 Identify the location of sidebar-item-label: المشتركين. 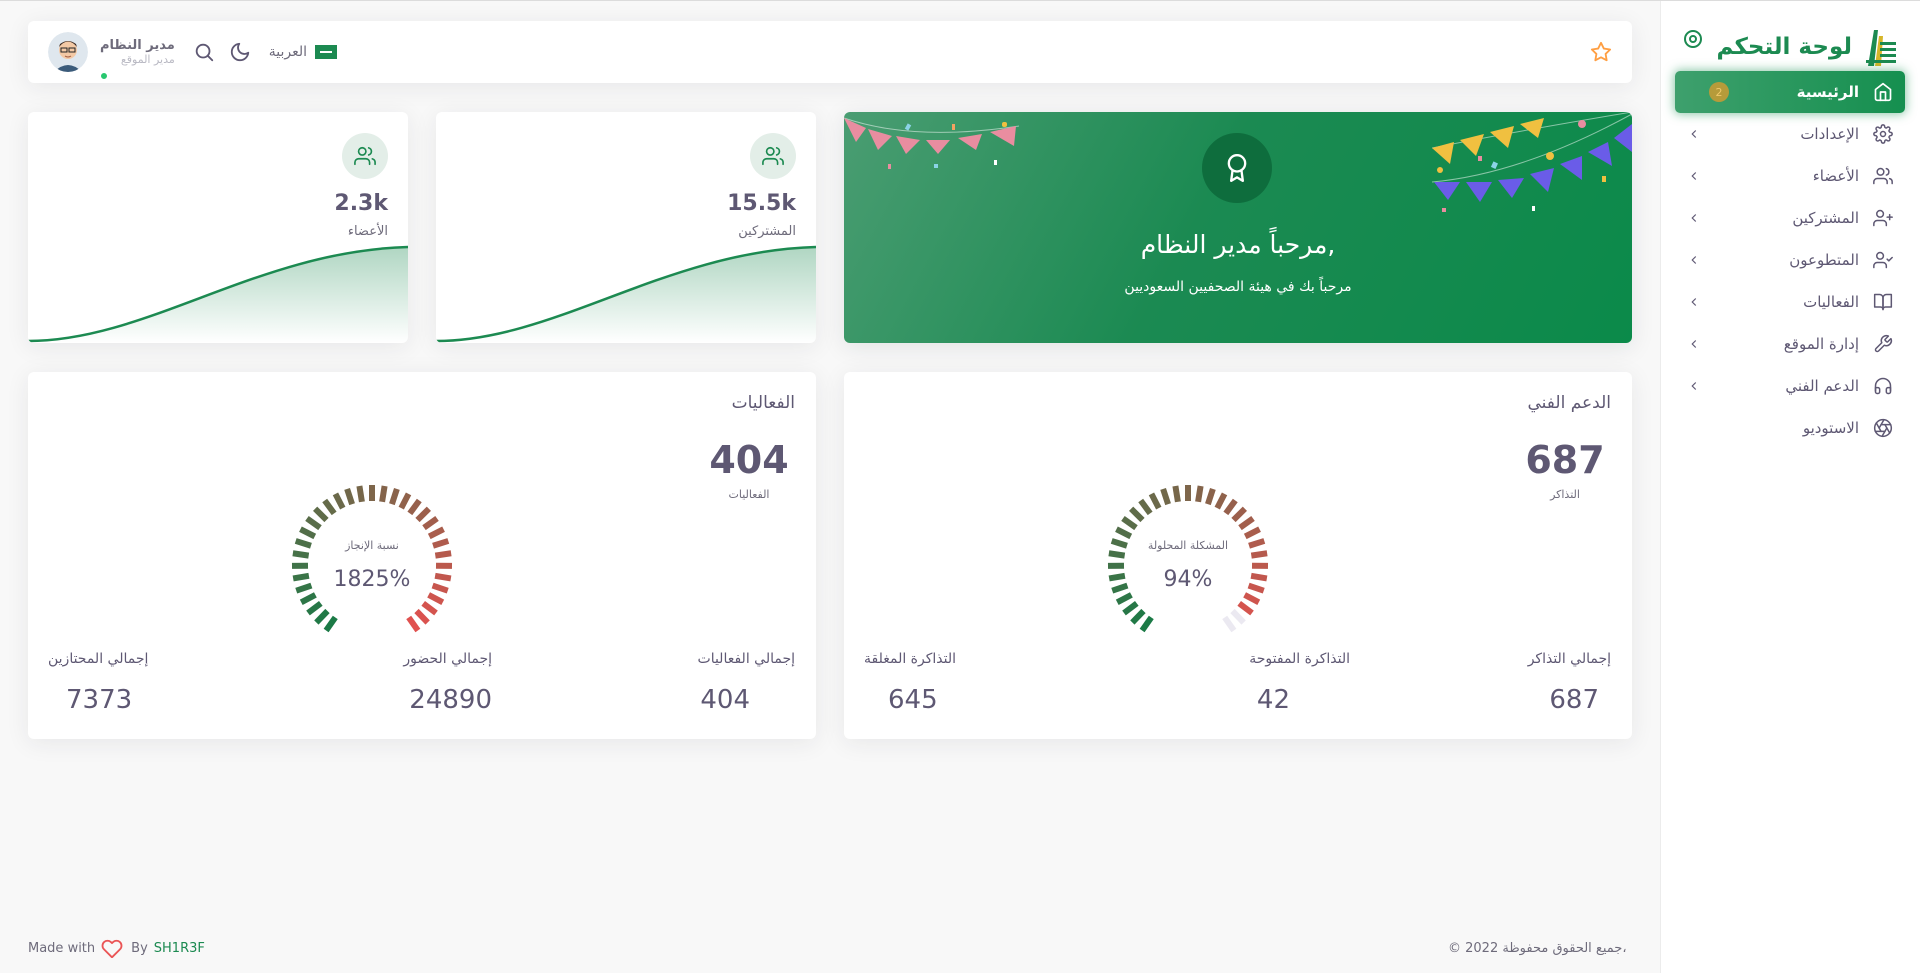
(1825, 218).